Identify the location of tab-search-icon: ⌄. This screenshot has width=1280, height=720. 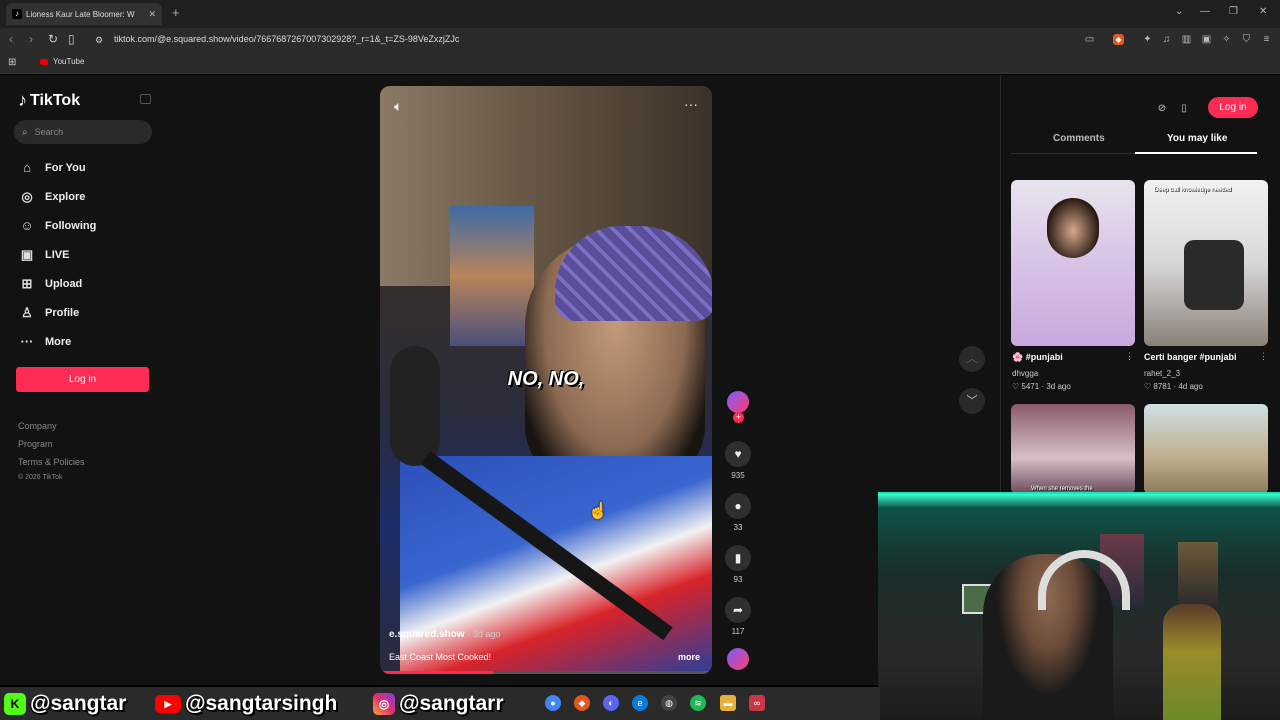
(1179, 11).